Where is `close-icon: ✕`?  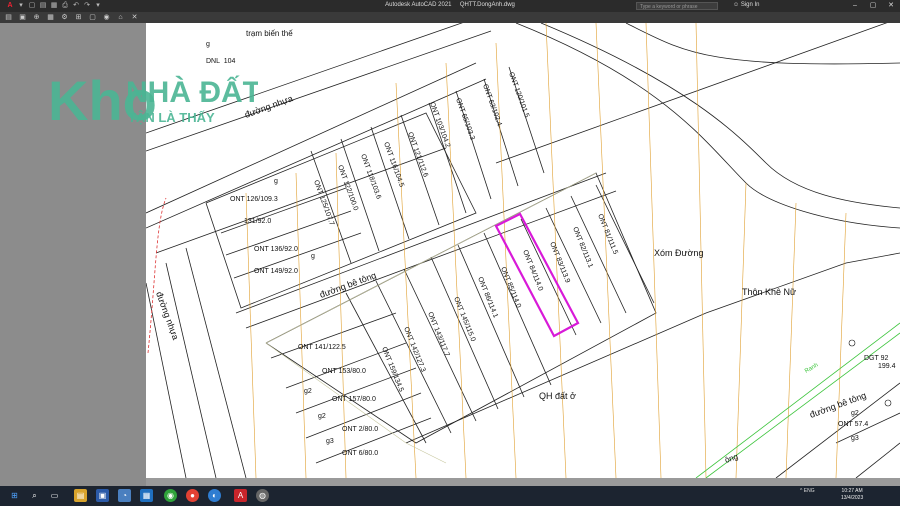
close-icon: ✕ is located at coordinates (891, 6).